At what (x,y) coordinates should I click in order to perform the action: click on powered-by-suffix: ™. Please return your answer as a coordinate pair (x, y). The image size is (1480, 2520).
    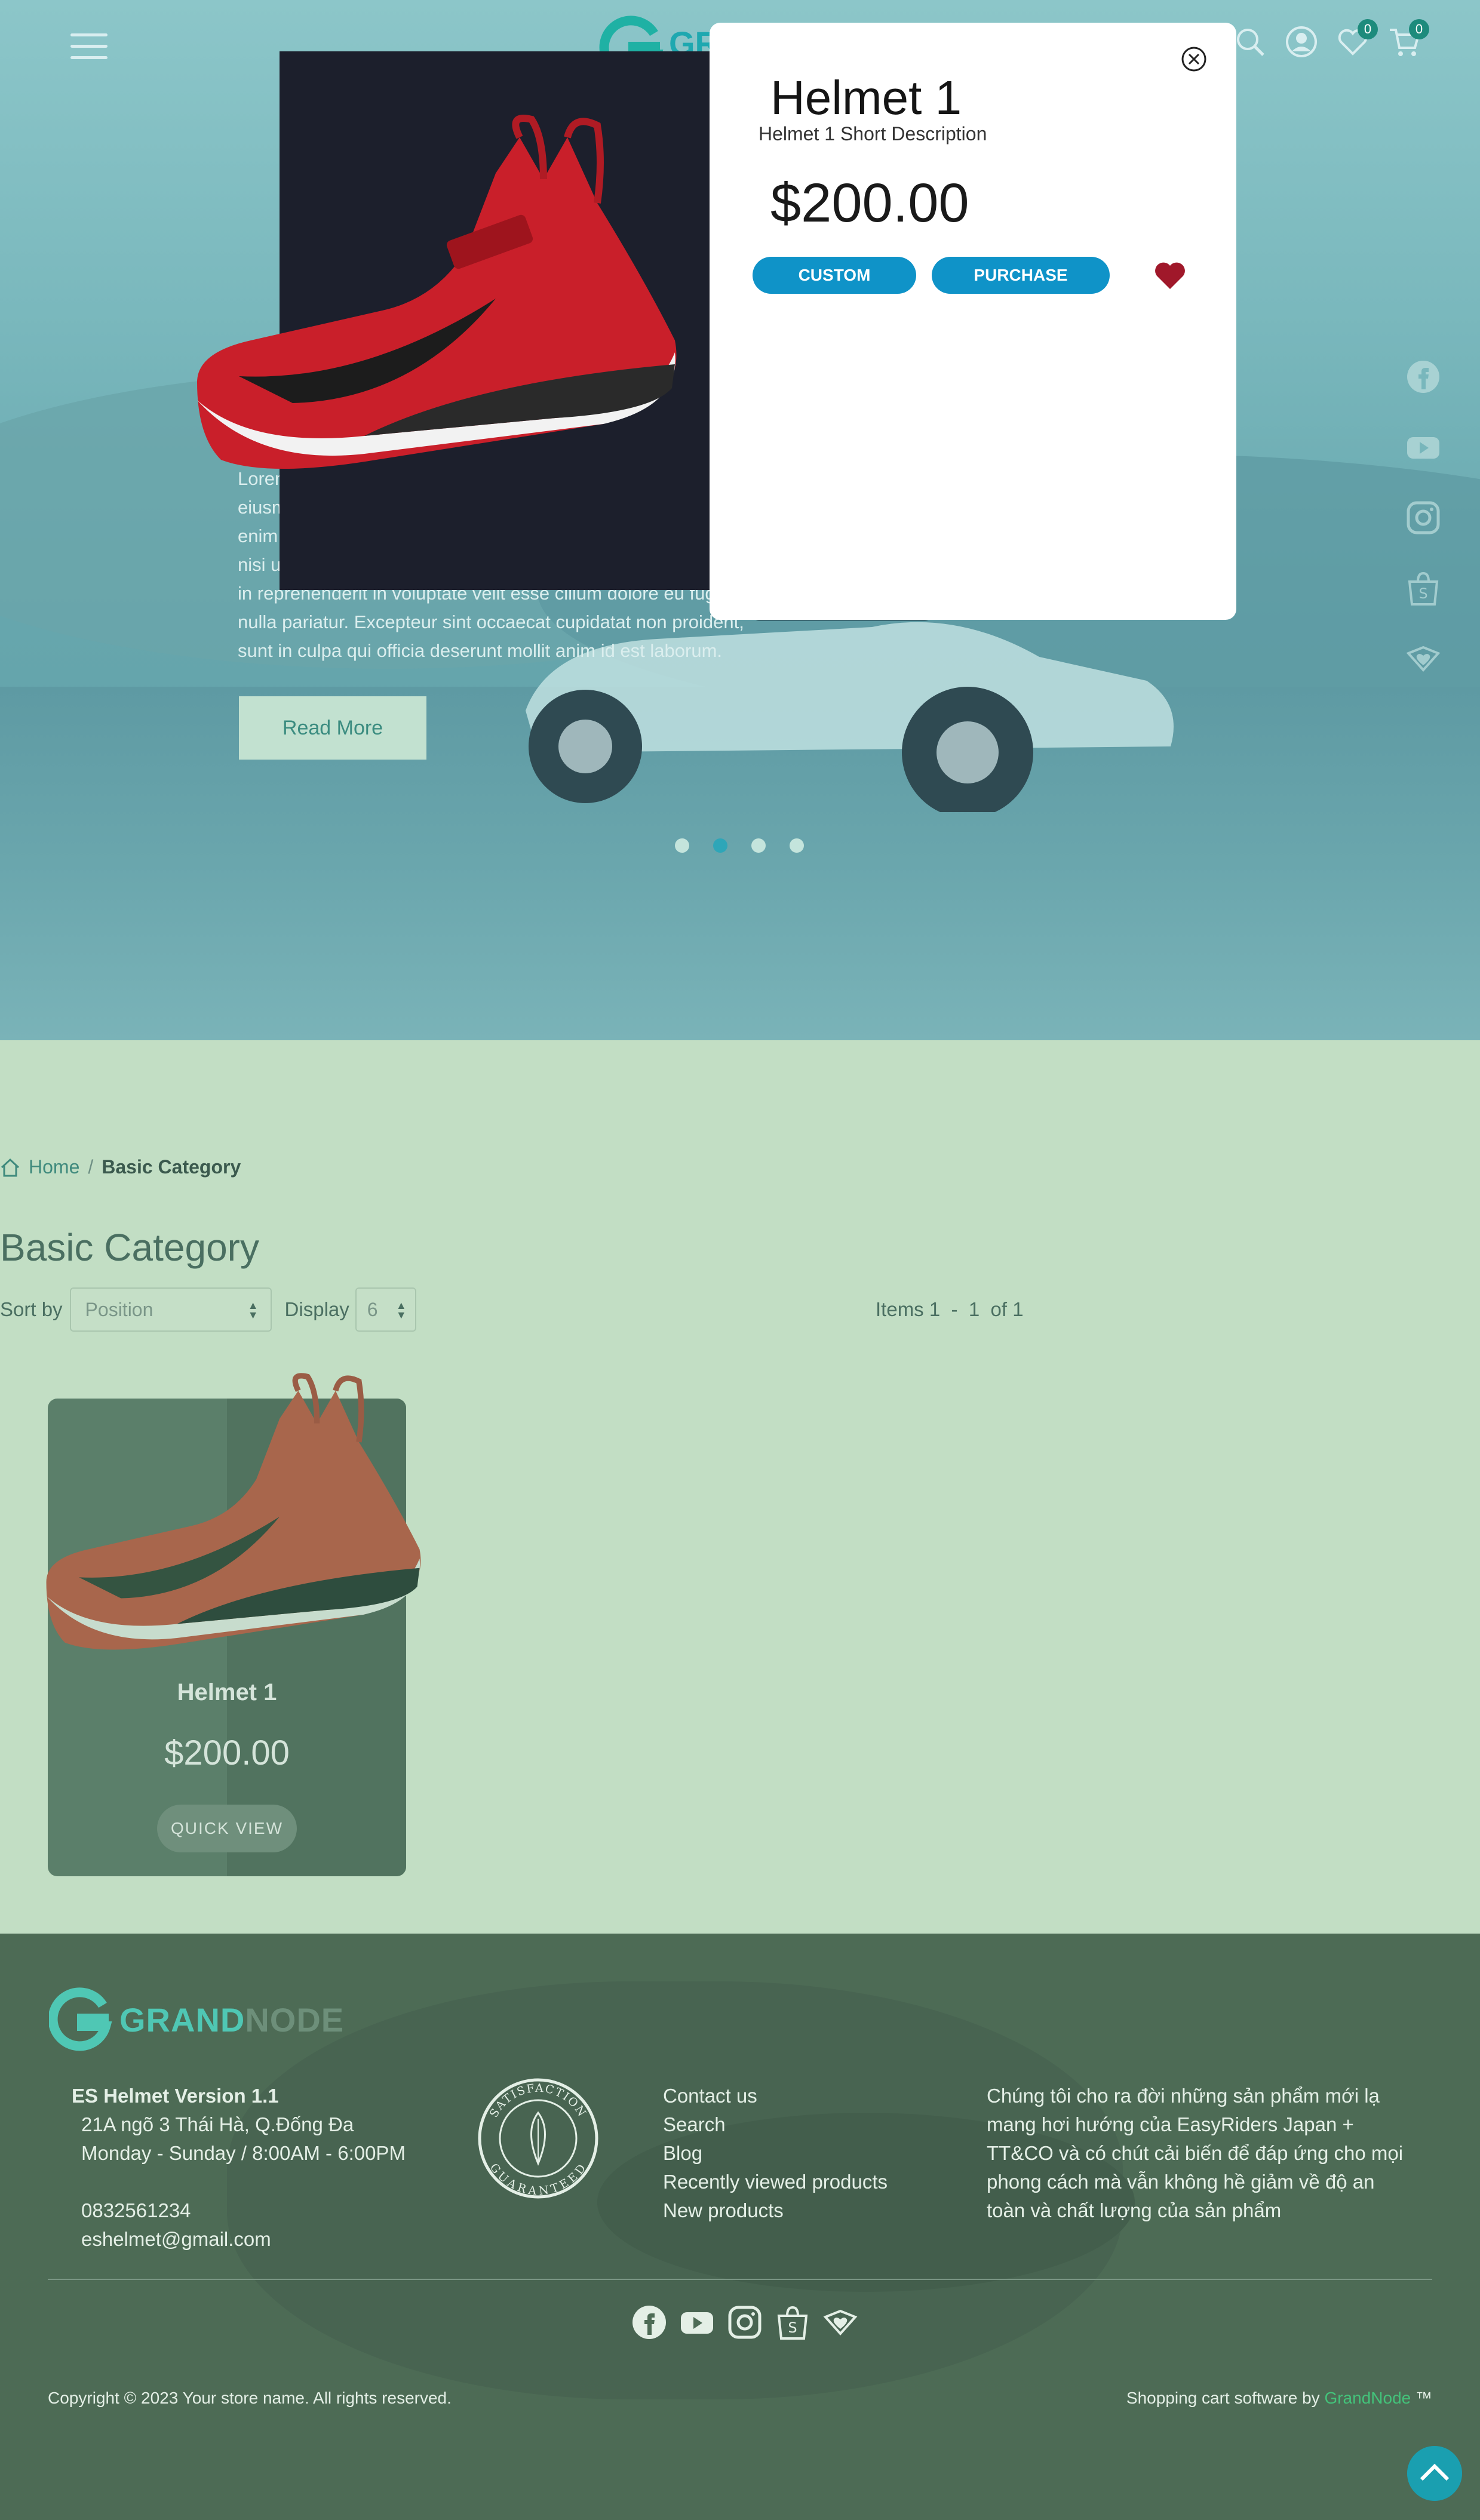
    Looking at the image, I should click on (1422, 2398).